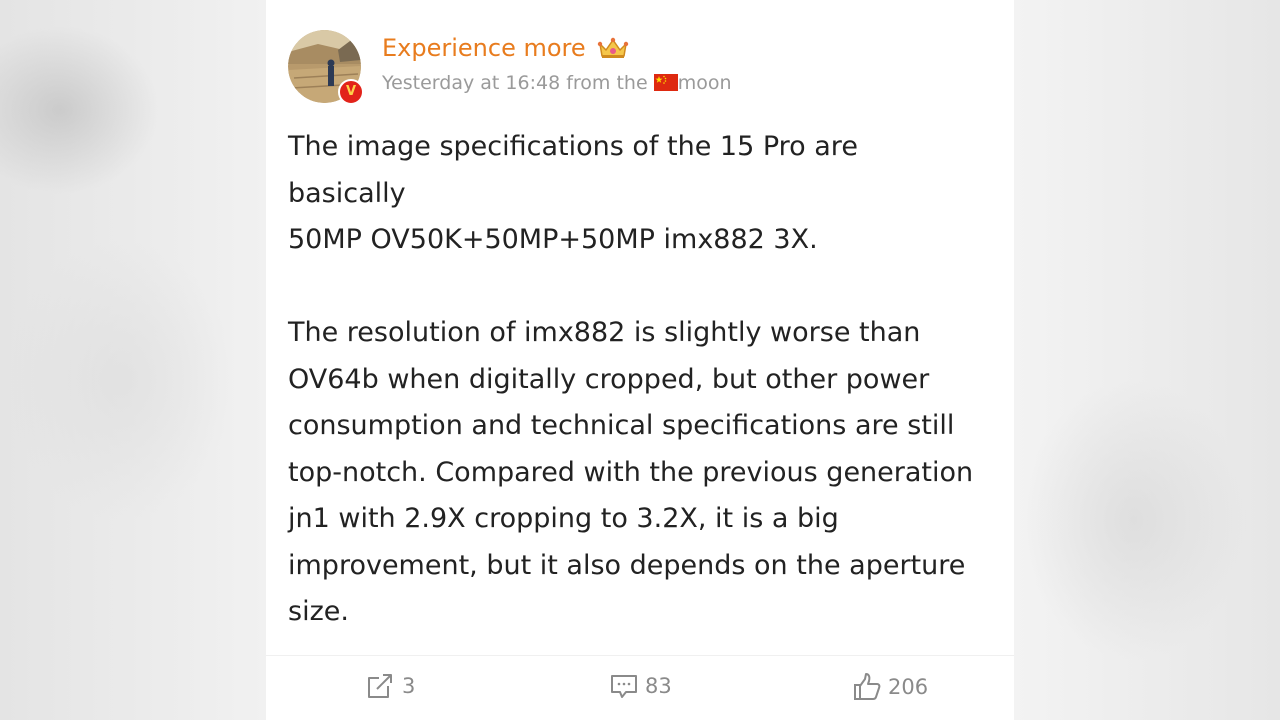  I want to click on avatar: V, so click(326, 67).